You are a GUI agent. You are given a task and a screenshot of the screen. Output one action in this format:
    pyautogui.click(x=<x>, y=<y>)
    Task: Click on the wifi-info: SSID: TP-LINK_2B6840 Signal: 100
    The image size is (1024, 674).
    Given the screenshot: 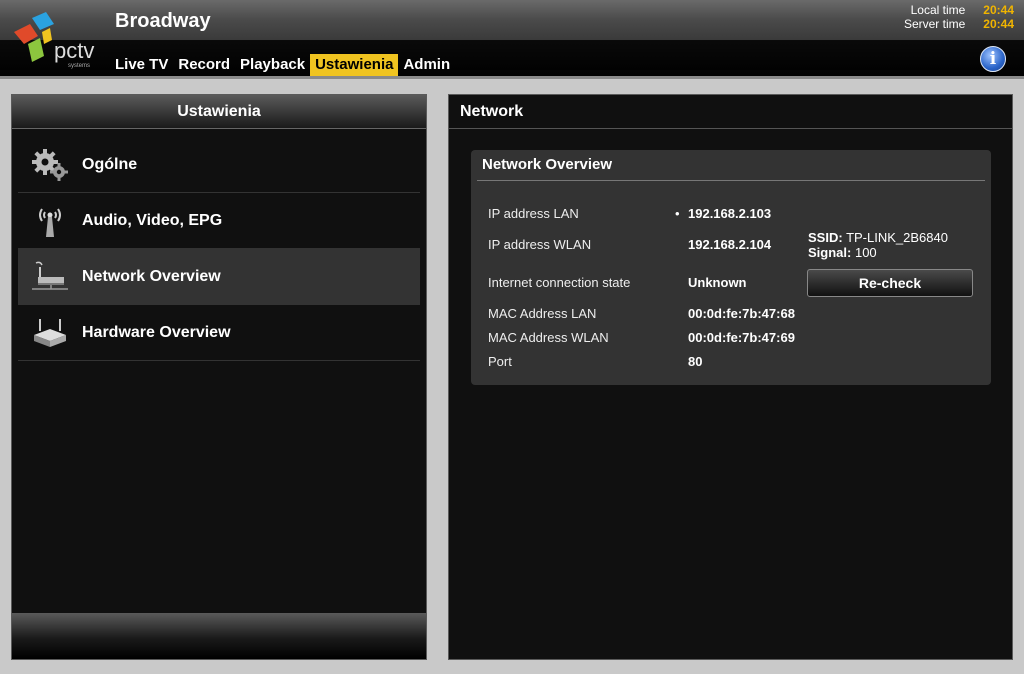 What is the action you would take?
    pyautogui.click(x=878, y=245)
    